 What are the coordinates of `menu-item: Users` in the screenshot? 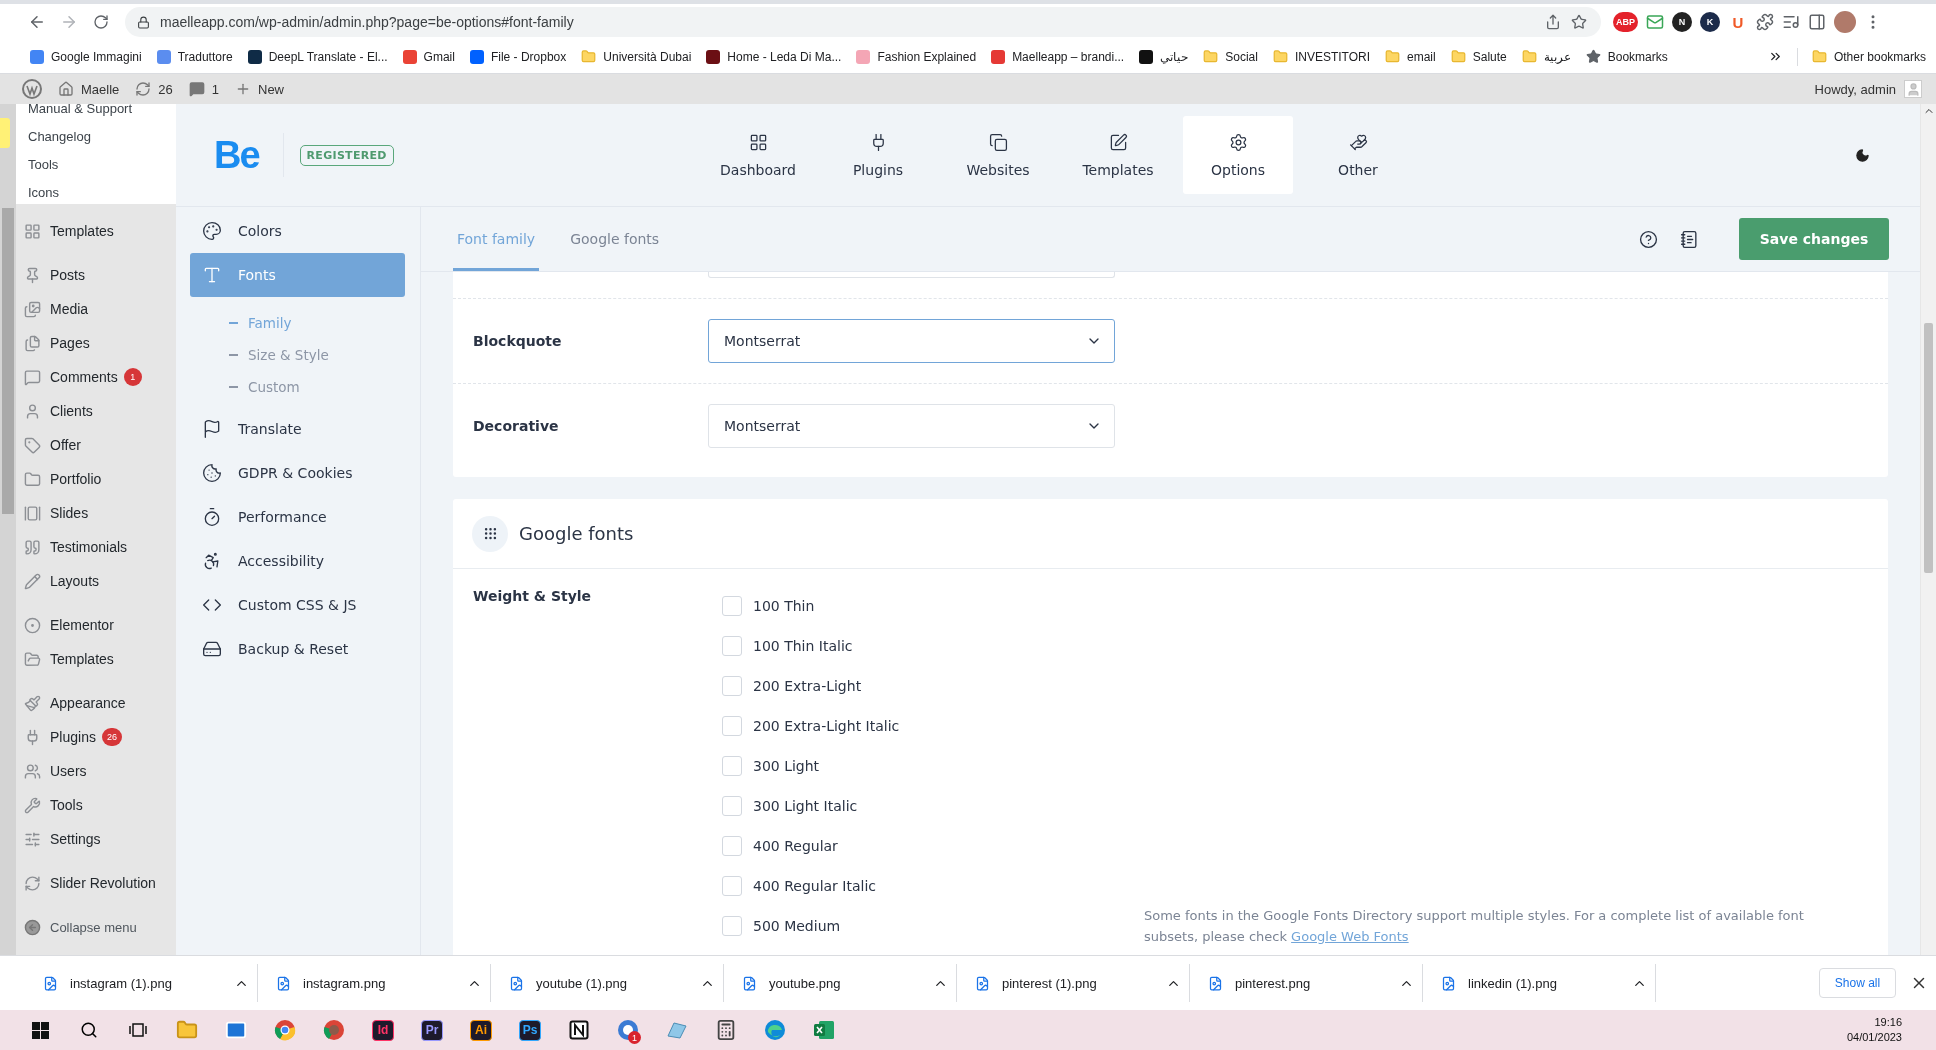 It's located at (96, 771).